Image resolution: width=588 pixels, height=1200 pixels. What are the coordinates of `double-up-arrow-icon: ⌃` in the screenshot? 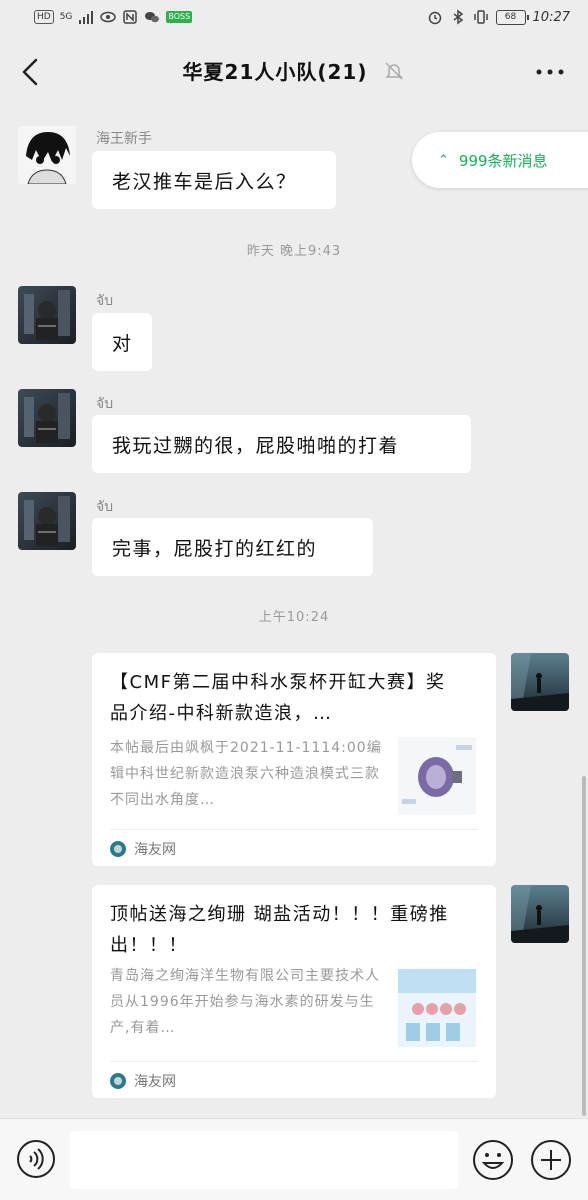 It's located at (443, 160).